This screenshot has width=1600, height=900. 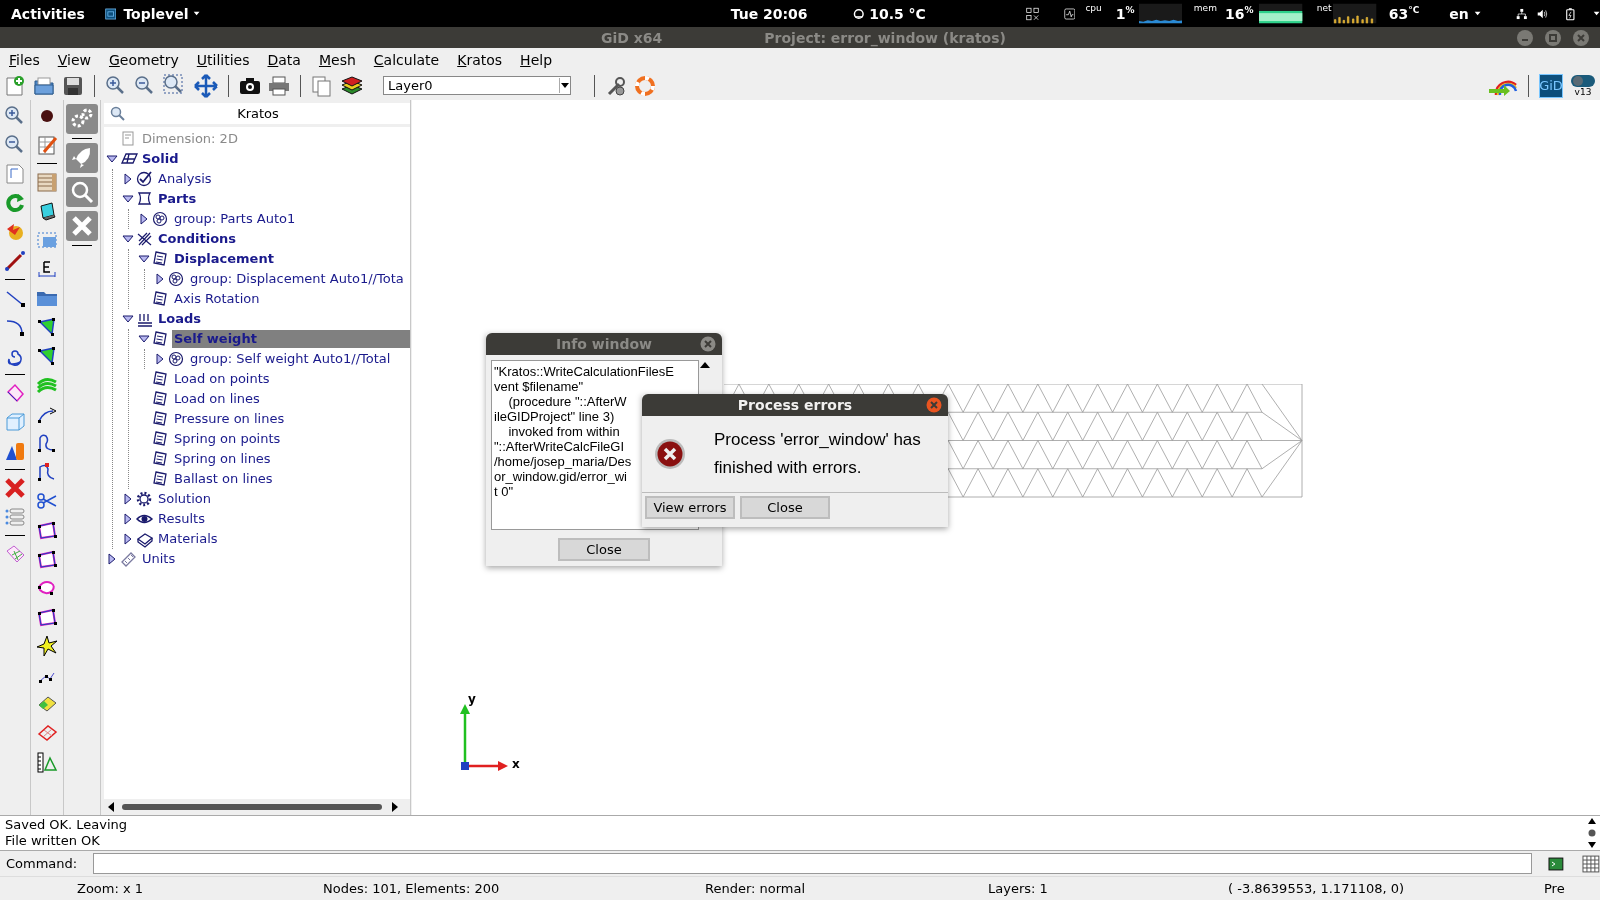 What do you see at coordinates (283, 199) in the screenshot?
I see `tree-item: Parts` at bounding box center [283, 199].